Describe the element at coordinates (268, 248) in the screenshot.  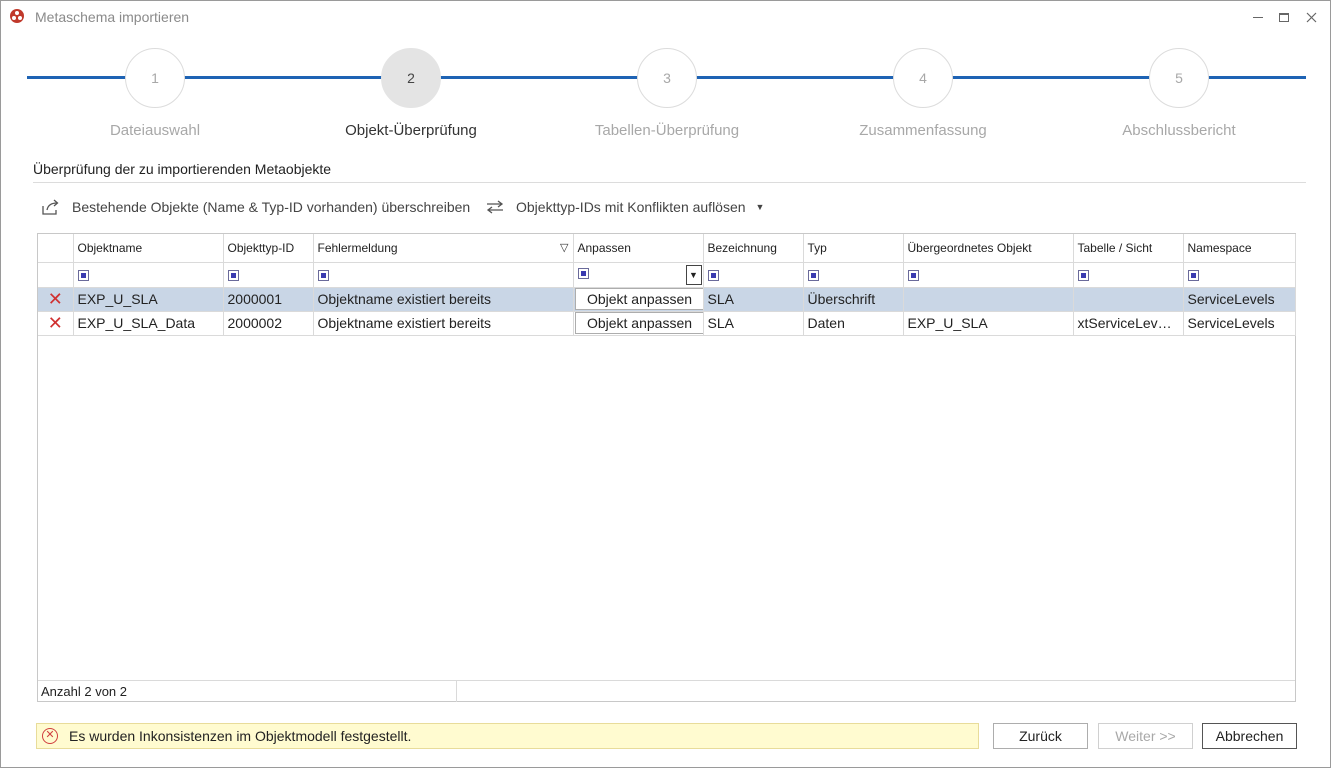
I see `col-header-objekttyp-id: Objekttyp-ID` at that location.